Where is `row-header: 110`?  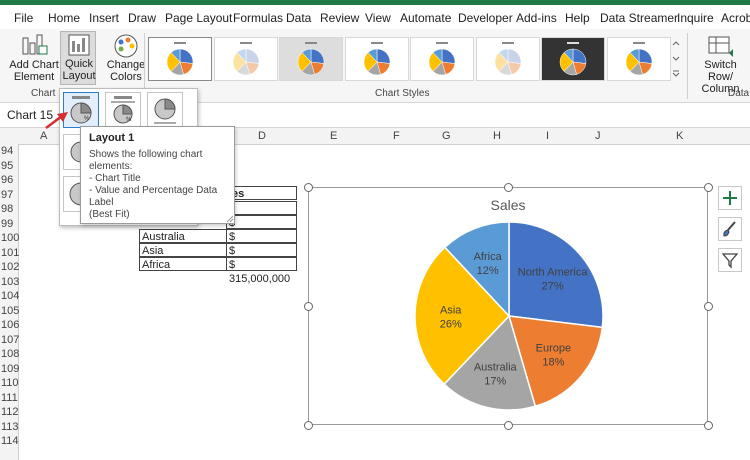 row-header: 110 is located at coordinates (10, 383).